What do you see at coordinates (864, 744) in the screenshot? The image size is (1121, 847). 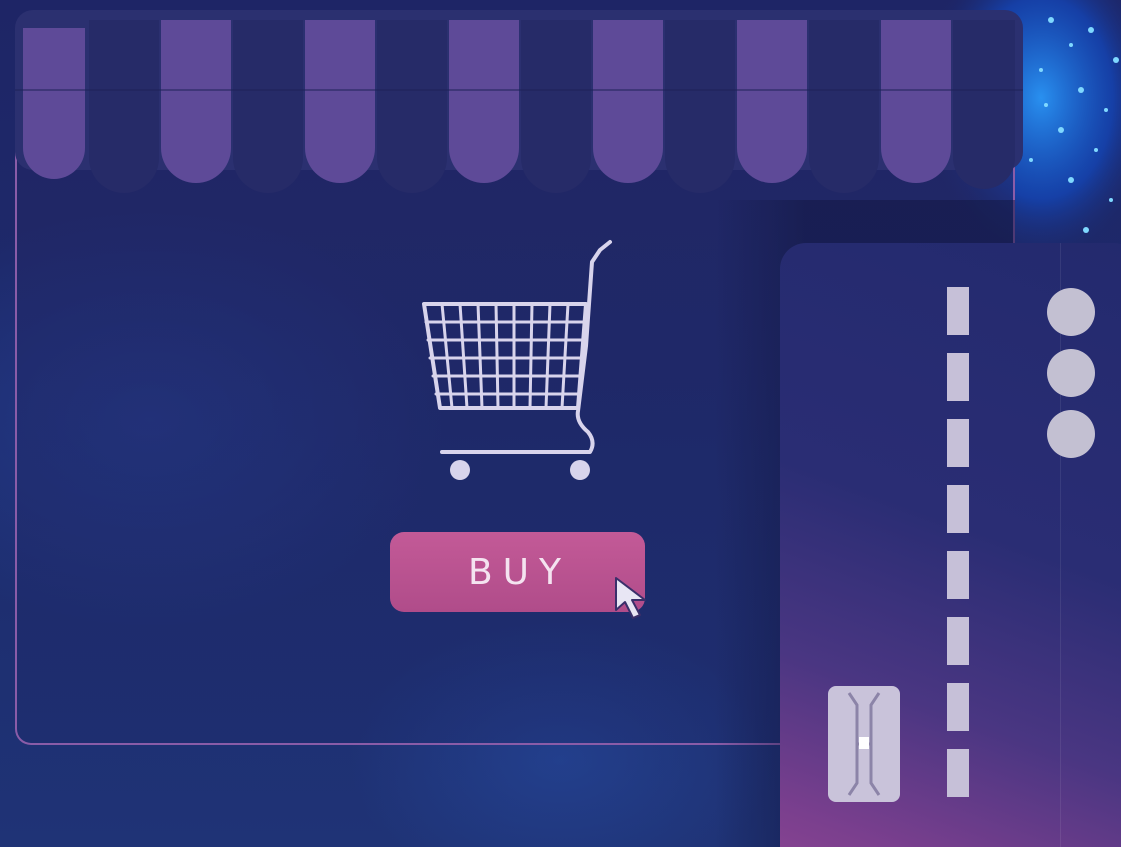 I see `card-chip-icon` at bounding box center [864, 744].